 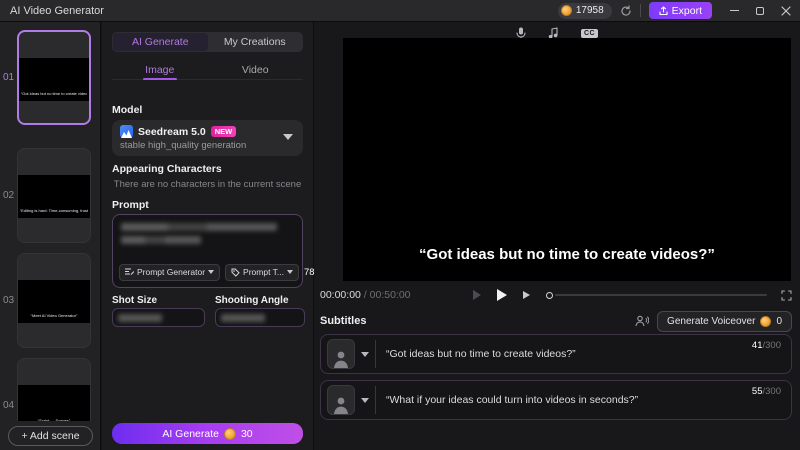 What do you see at coordinates (9, 195) in the screenshot?
I see `scene-number: 02` at bounding box center [9, 195].